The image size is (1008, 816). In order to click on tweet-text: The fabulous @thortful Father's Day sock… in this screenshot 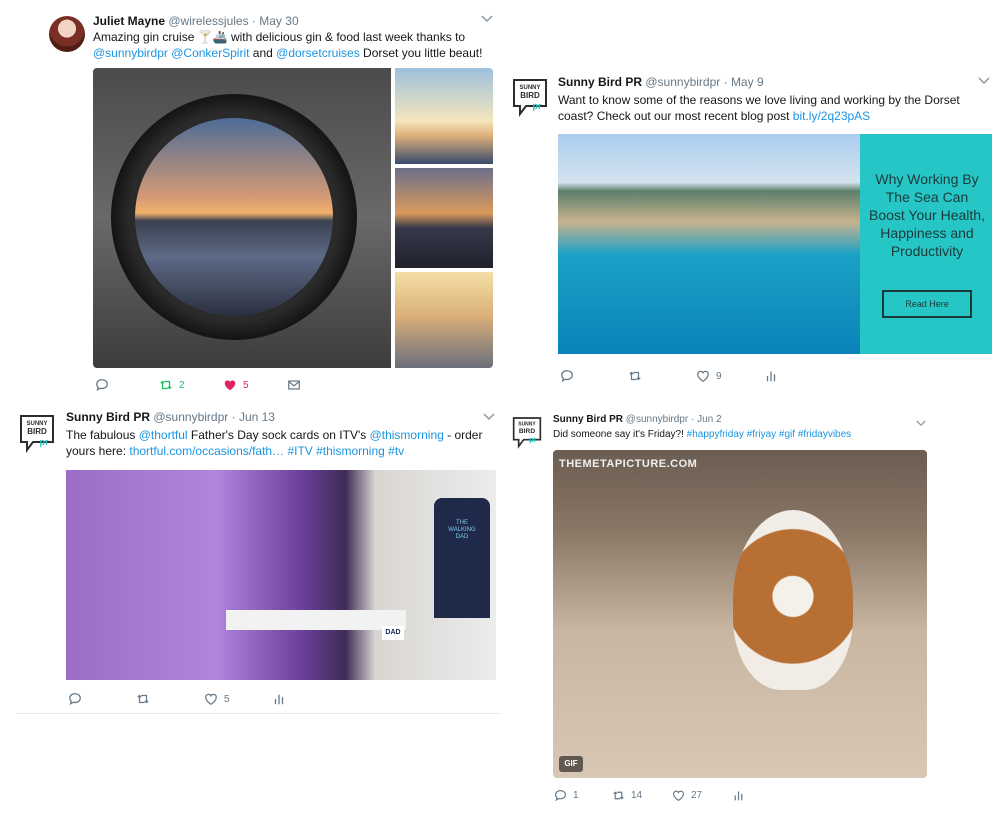, I will do `click(274, 443)`.